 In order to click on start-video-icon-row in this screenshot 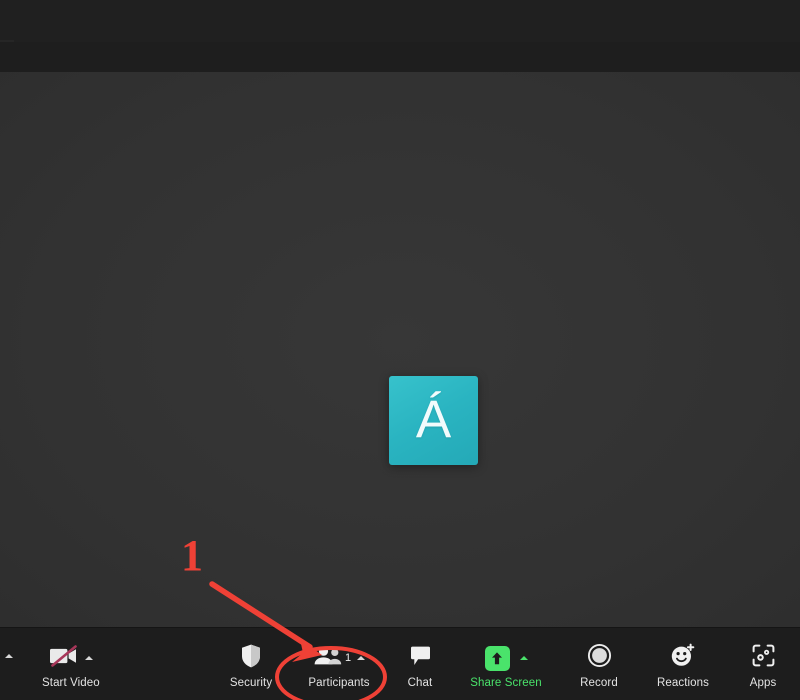, I will do `click(71, 658)`.